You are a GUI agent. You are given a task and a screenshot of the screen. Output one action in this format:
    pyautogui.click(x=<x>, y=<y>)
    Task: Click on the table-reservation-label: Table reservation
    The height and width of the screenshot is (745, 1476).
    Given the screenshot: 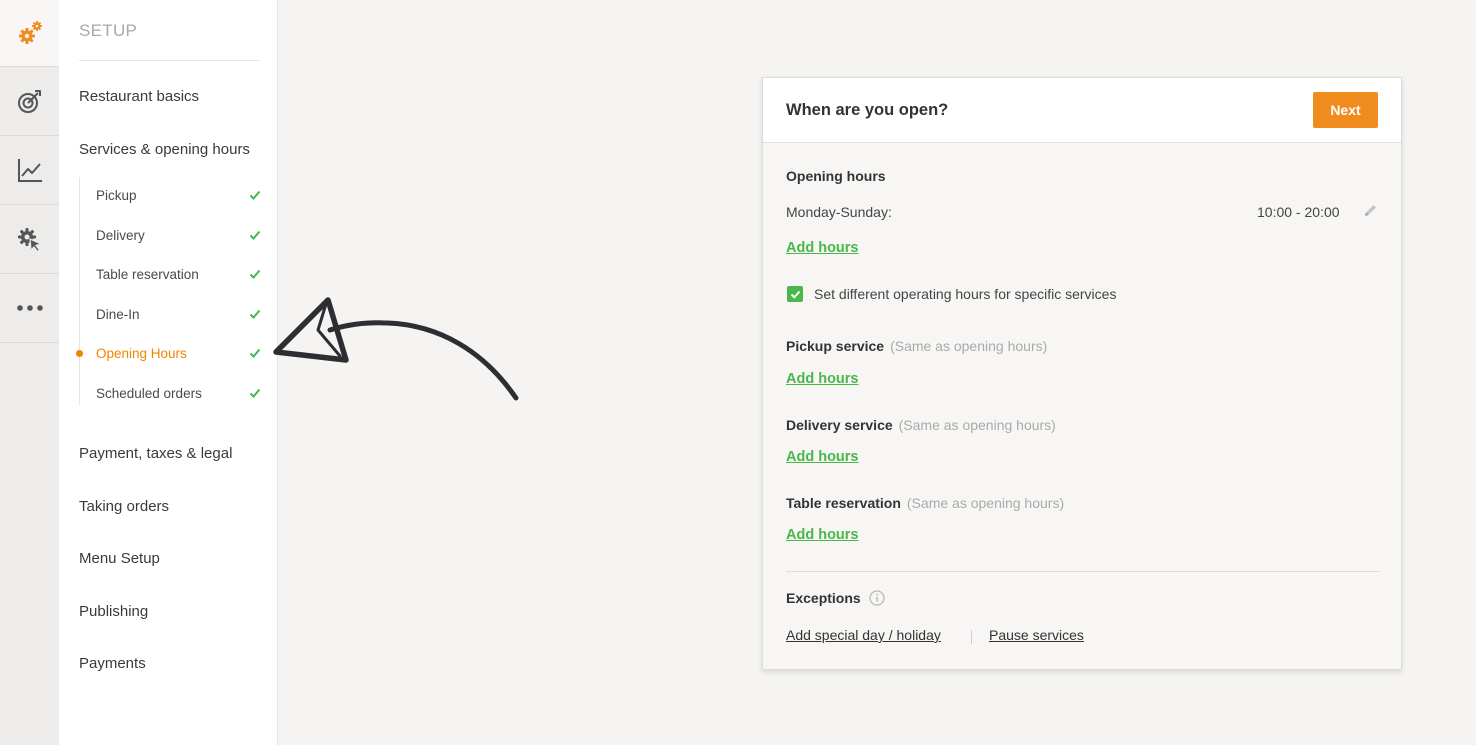 What is the action you would take?
    pyautogui.click(x=843, y=503)
    